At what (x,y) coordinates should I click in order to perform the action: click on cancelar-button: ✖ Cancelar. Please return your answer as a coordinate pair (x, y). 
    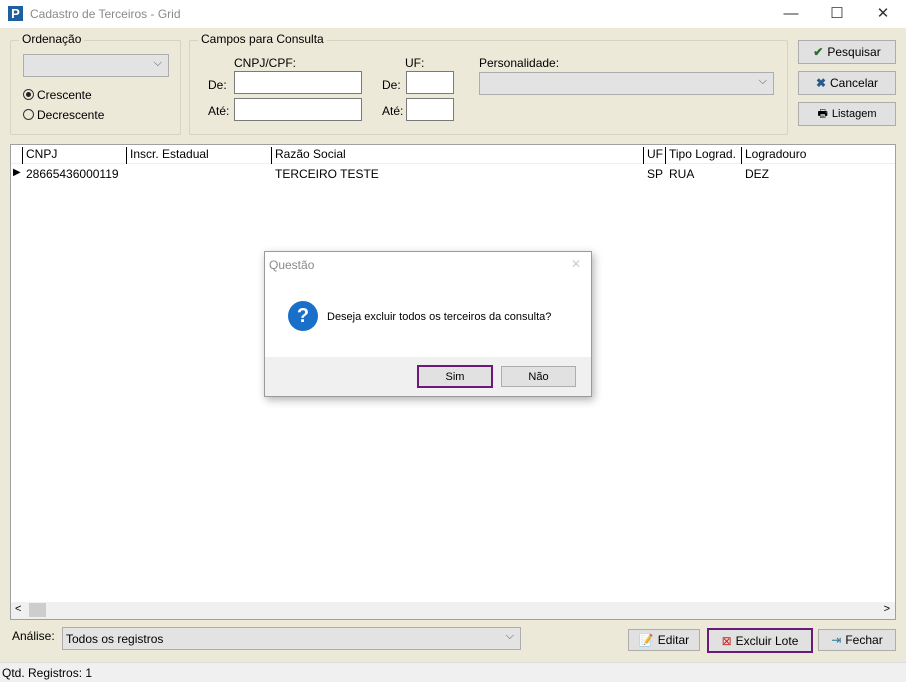
    Looking at the image, I should click on (847, 83).